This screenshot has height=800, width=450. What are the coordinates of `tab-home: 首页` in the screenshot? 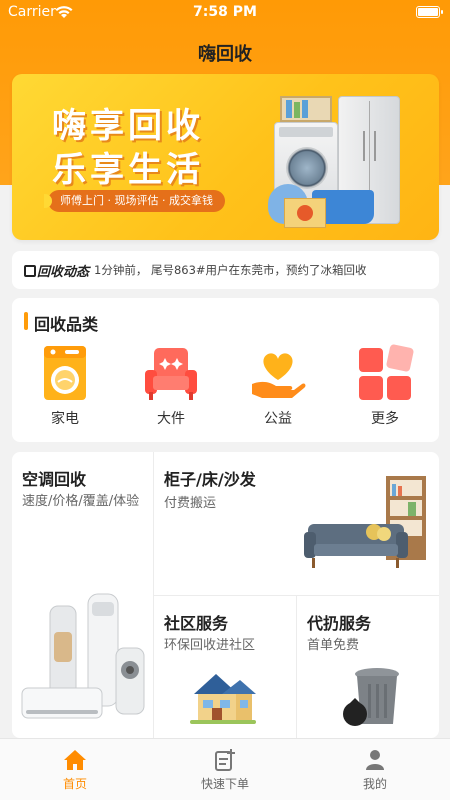 It's located at (75, 769).